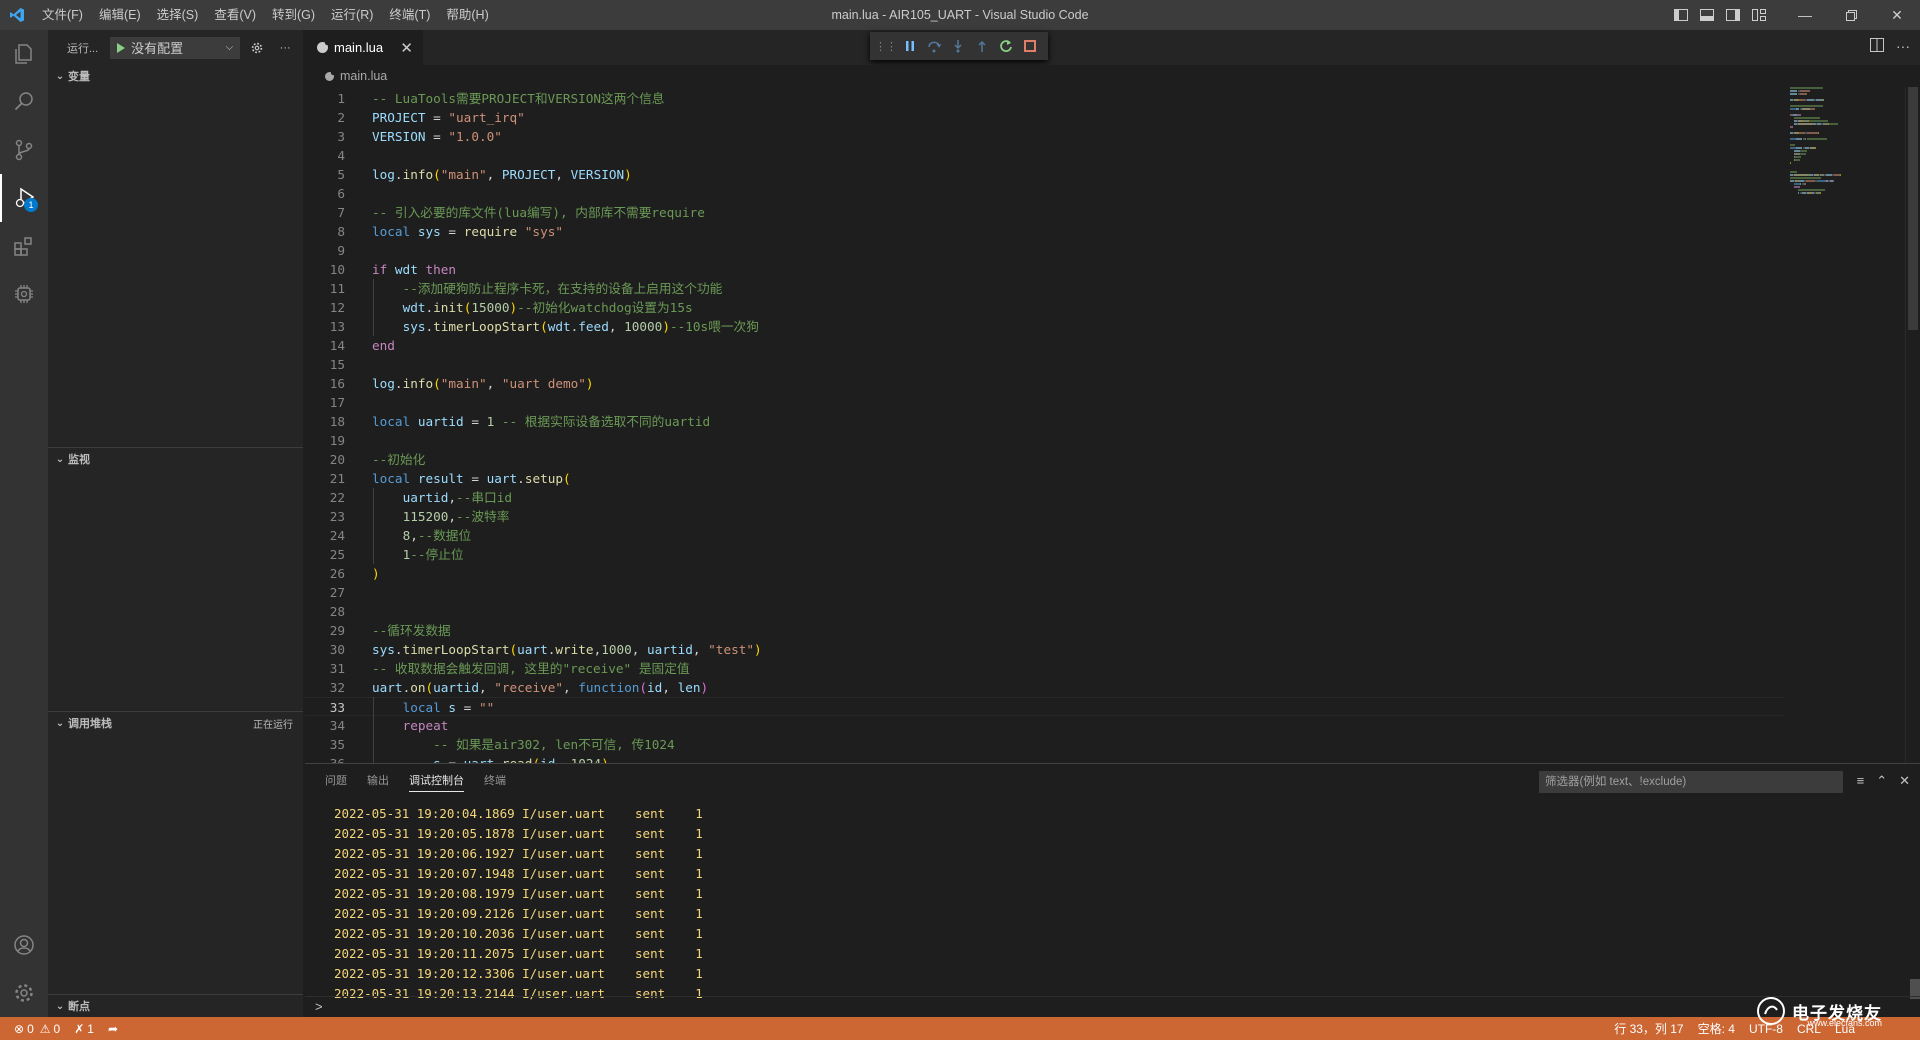 The image size is (1920, 1040). Describe the element at coordinates (1847, 425) in the screenshot. I see `minimap` at that location.